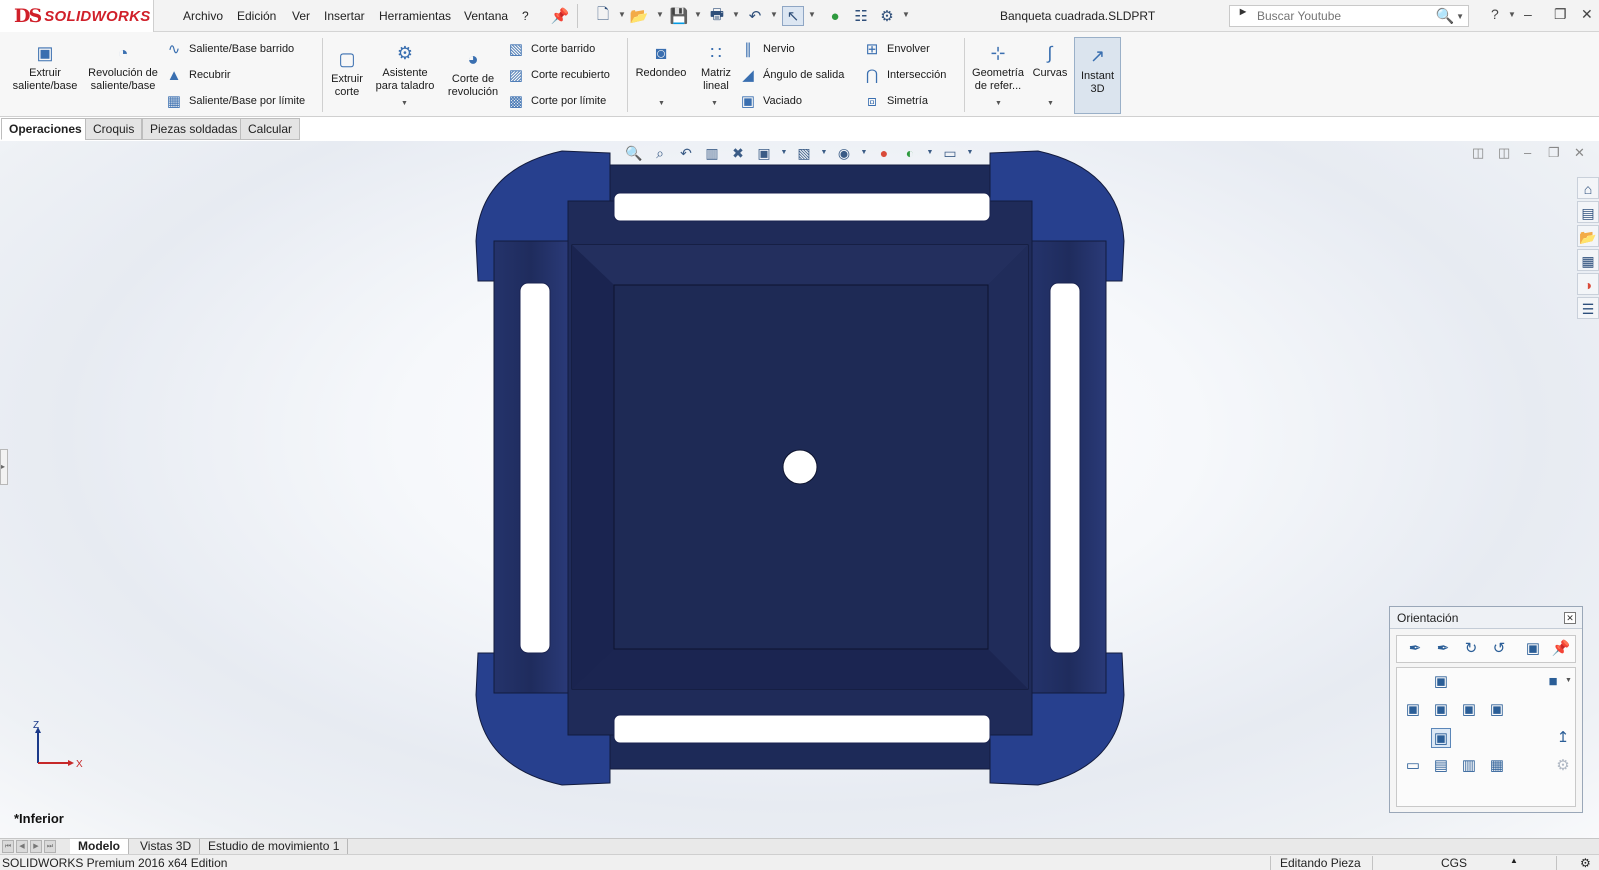  I want to click on instant3d-button: ↗ Instant 3D, so click(1097, 75).